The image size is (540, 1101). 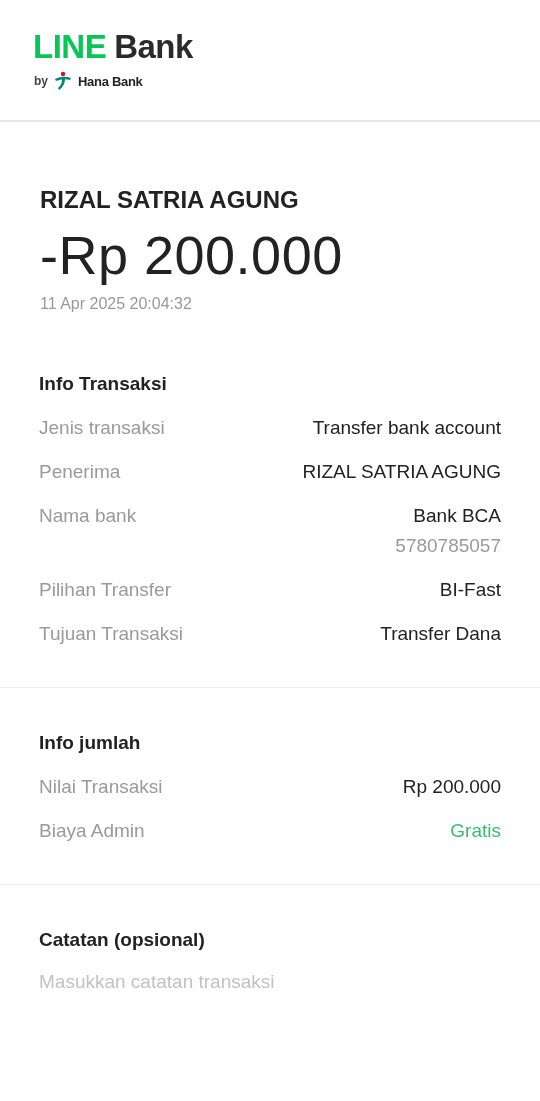 What do you see at coordinates (457, 516) in the screenshot?
I see `detail-value: Bank BCA` at bounding box center [457, 516].